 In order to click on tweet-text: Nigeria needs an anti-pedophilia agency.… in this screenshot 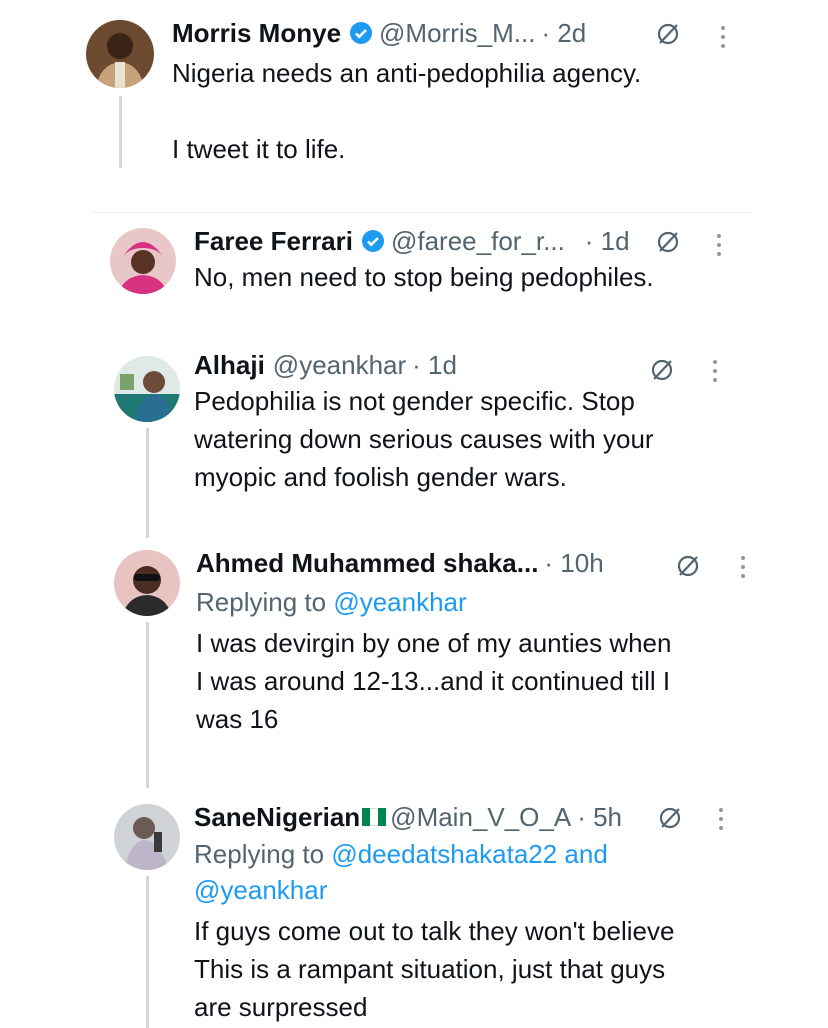, I will do `click(407, 111)`.